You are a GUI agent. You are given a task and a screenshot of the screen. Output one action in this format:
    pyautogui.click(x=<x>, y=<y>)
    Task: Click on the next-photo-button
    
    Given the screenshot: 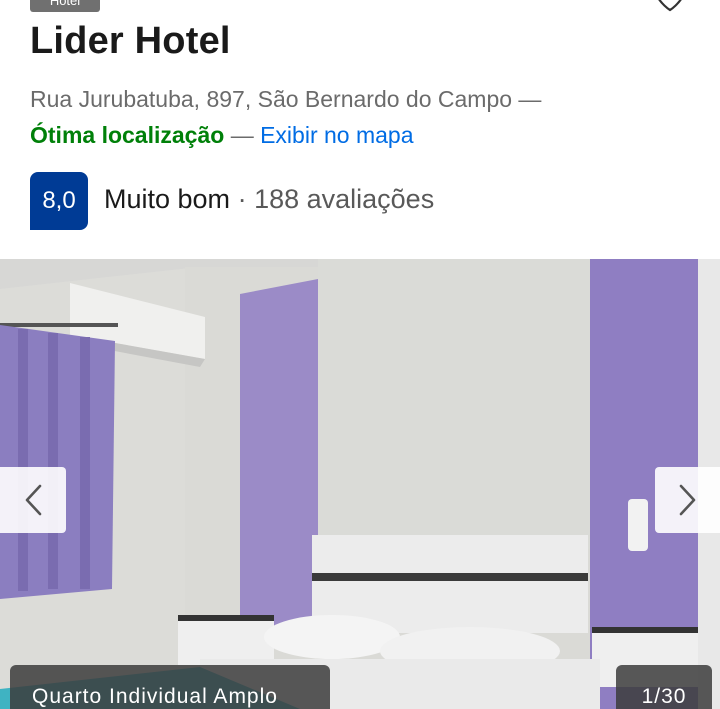 What is the action you would take?
    pyautogui.click(x=687, y=500)
    